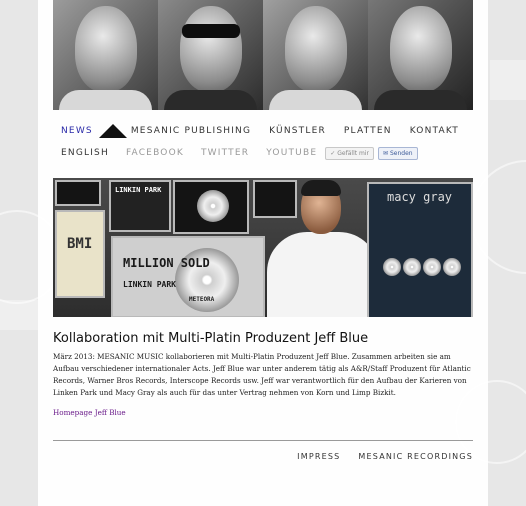  What do you see at coordinates (318, 456) in the screenshot?
I see `footer-impress-link: IMPRESS` at bounding box center [318, 456].